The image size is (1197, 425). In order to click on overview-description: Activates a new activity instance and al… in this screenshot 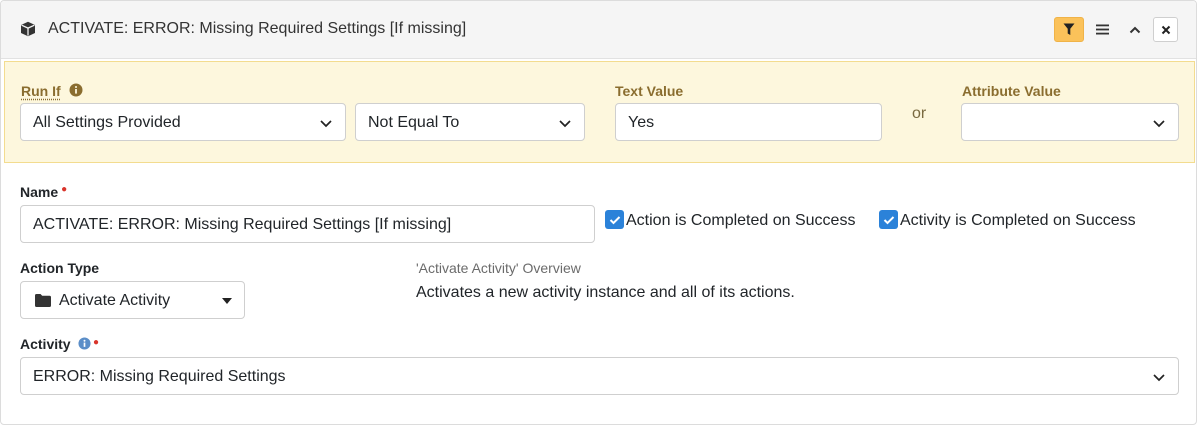, I will do `click(605, 292)`.